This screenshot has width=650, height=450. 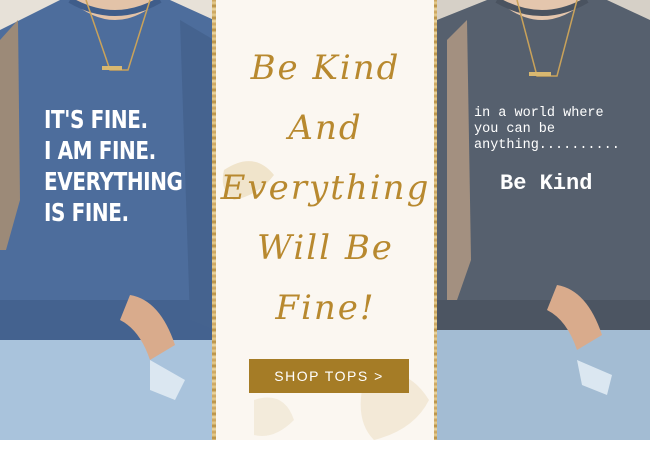 What do you see at coordinates (325, 248) in the screenshot?
I see `headline-line-4: Will Be` at bounding box center [325, 248].